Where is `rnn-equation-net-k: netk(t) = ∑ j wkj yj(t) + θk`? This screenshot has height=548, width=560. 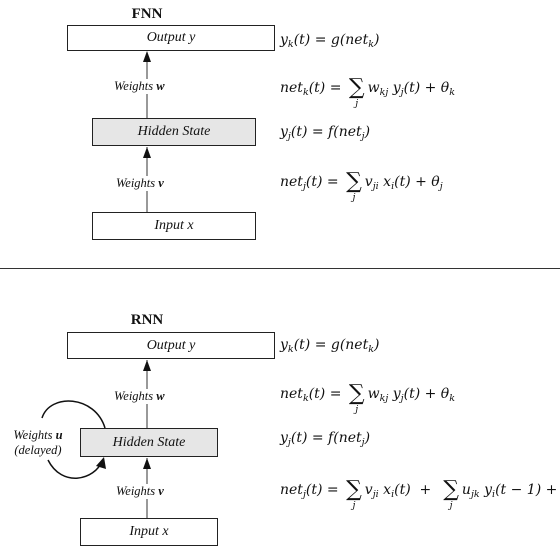 rnn-equation-net-k: netk(t) = ∑ j wkj yj(t) + θk is located at coordinates (367, 398).